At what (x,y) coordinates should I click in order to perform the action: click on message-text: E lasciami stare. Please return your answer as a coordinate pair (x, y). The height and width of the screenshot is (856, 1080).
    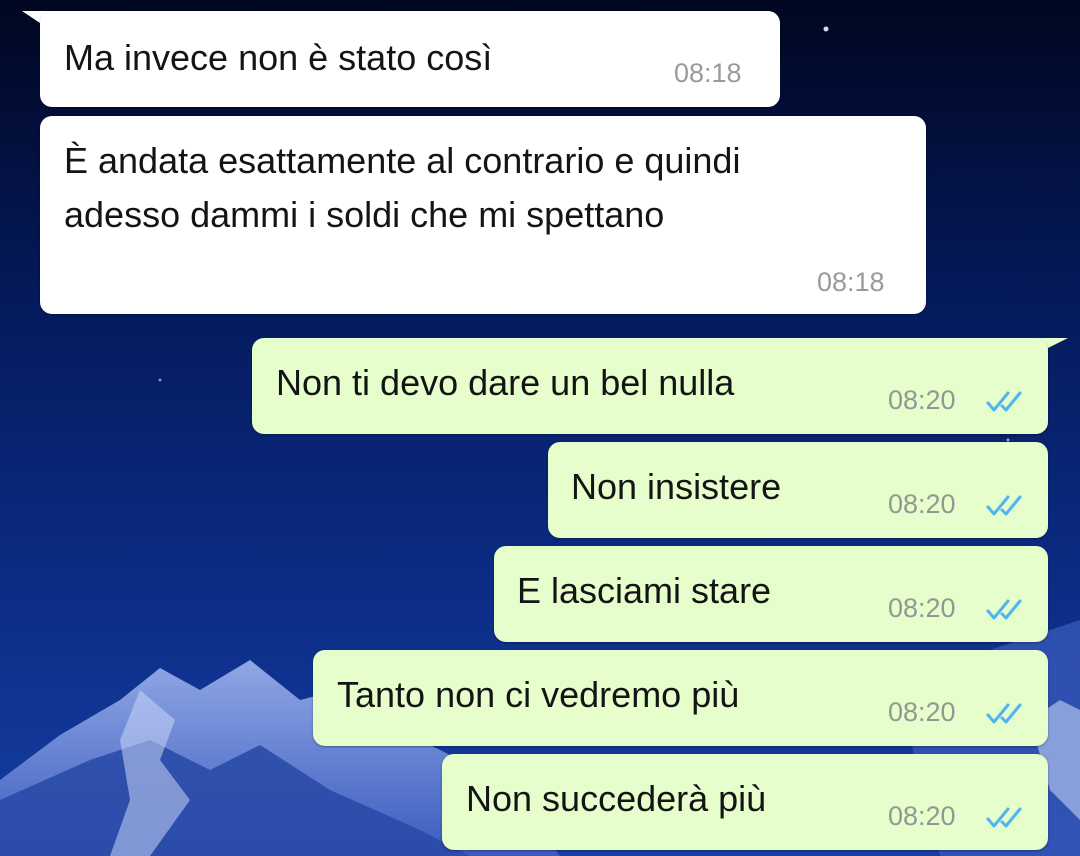
    Looking at the image, I should click on (644, 590).